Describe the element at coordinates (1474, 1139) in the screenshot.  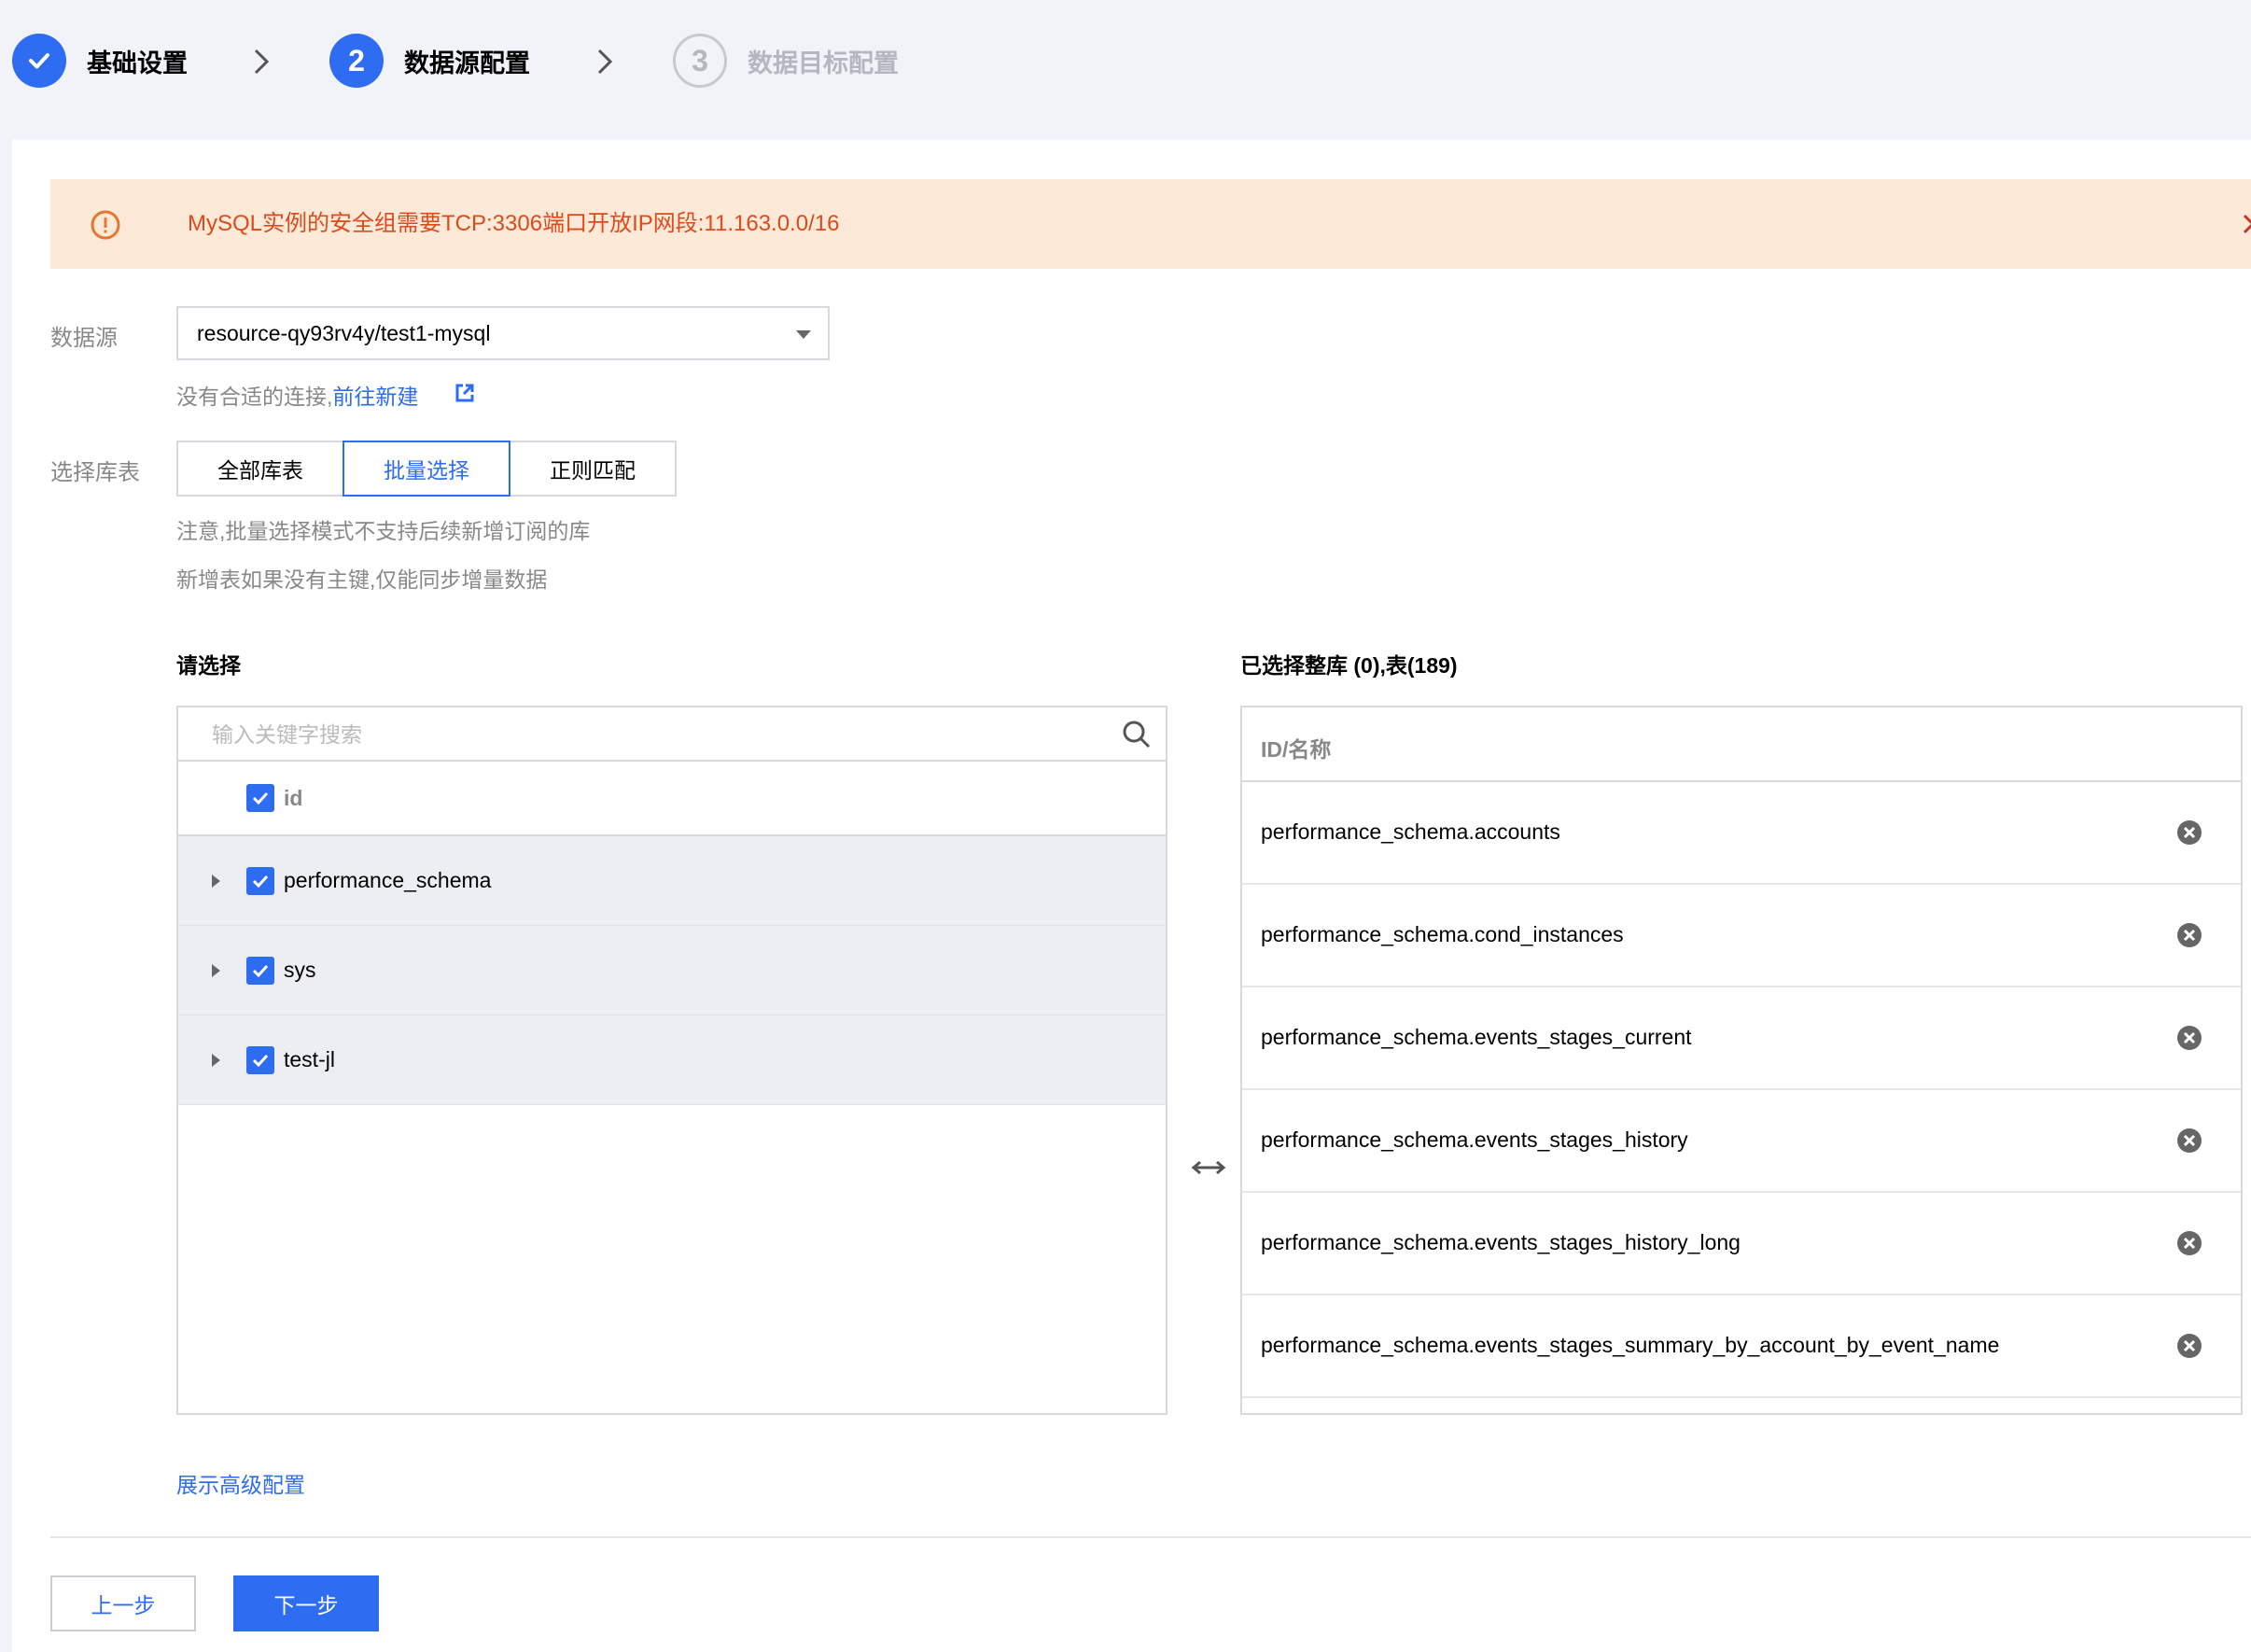
I see `selected-table-name: performance_schema.events_stages_history` at that location.